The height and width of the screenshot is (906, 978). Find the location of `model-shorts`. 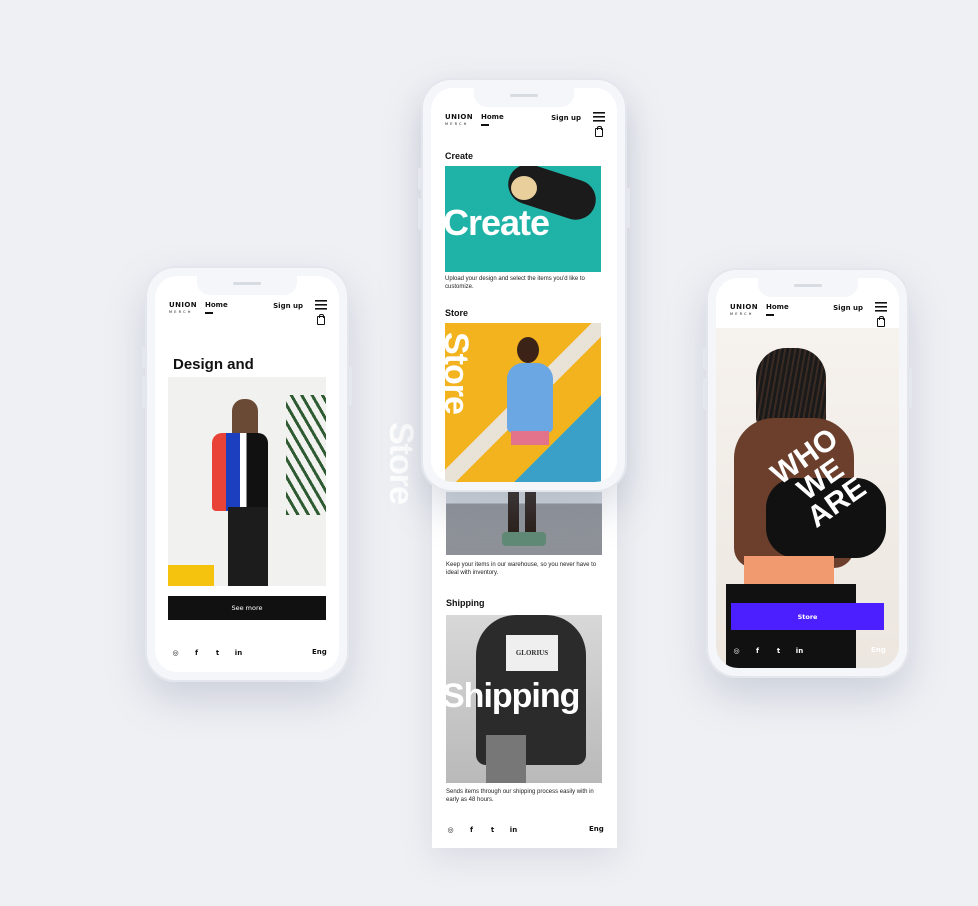

model-shorts is located at coordinates (789, 571).